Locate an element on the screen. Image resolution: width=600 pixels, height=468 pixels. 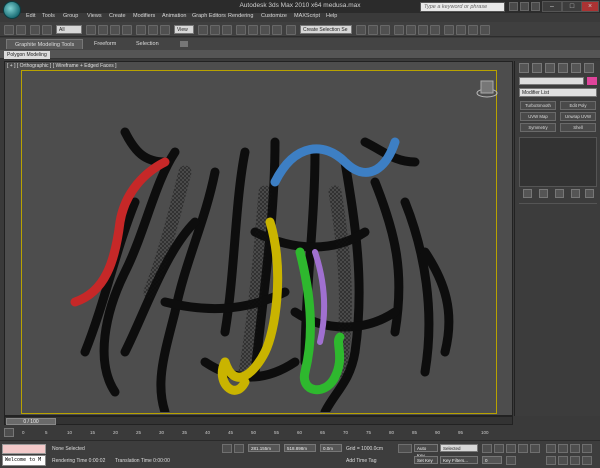
utilities-tab-icon is located at coordinates (589, 68).